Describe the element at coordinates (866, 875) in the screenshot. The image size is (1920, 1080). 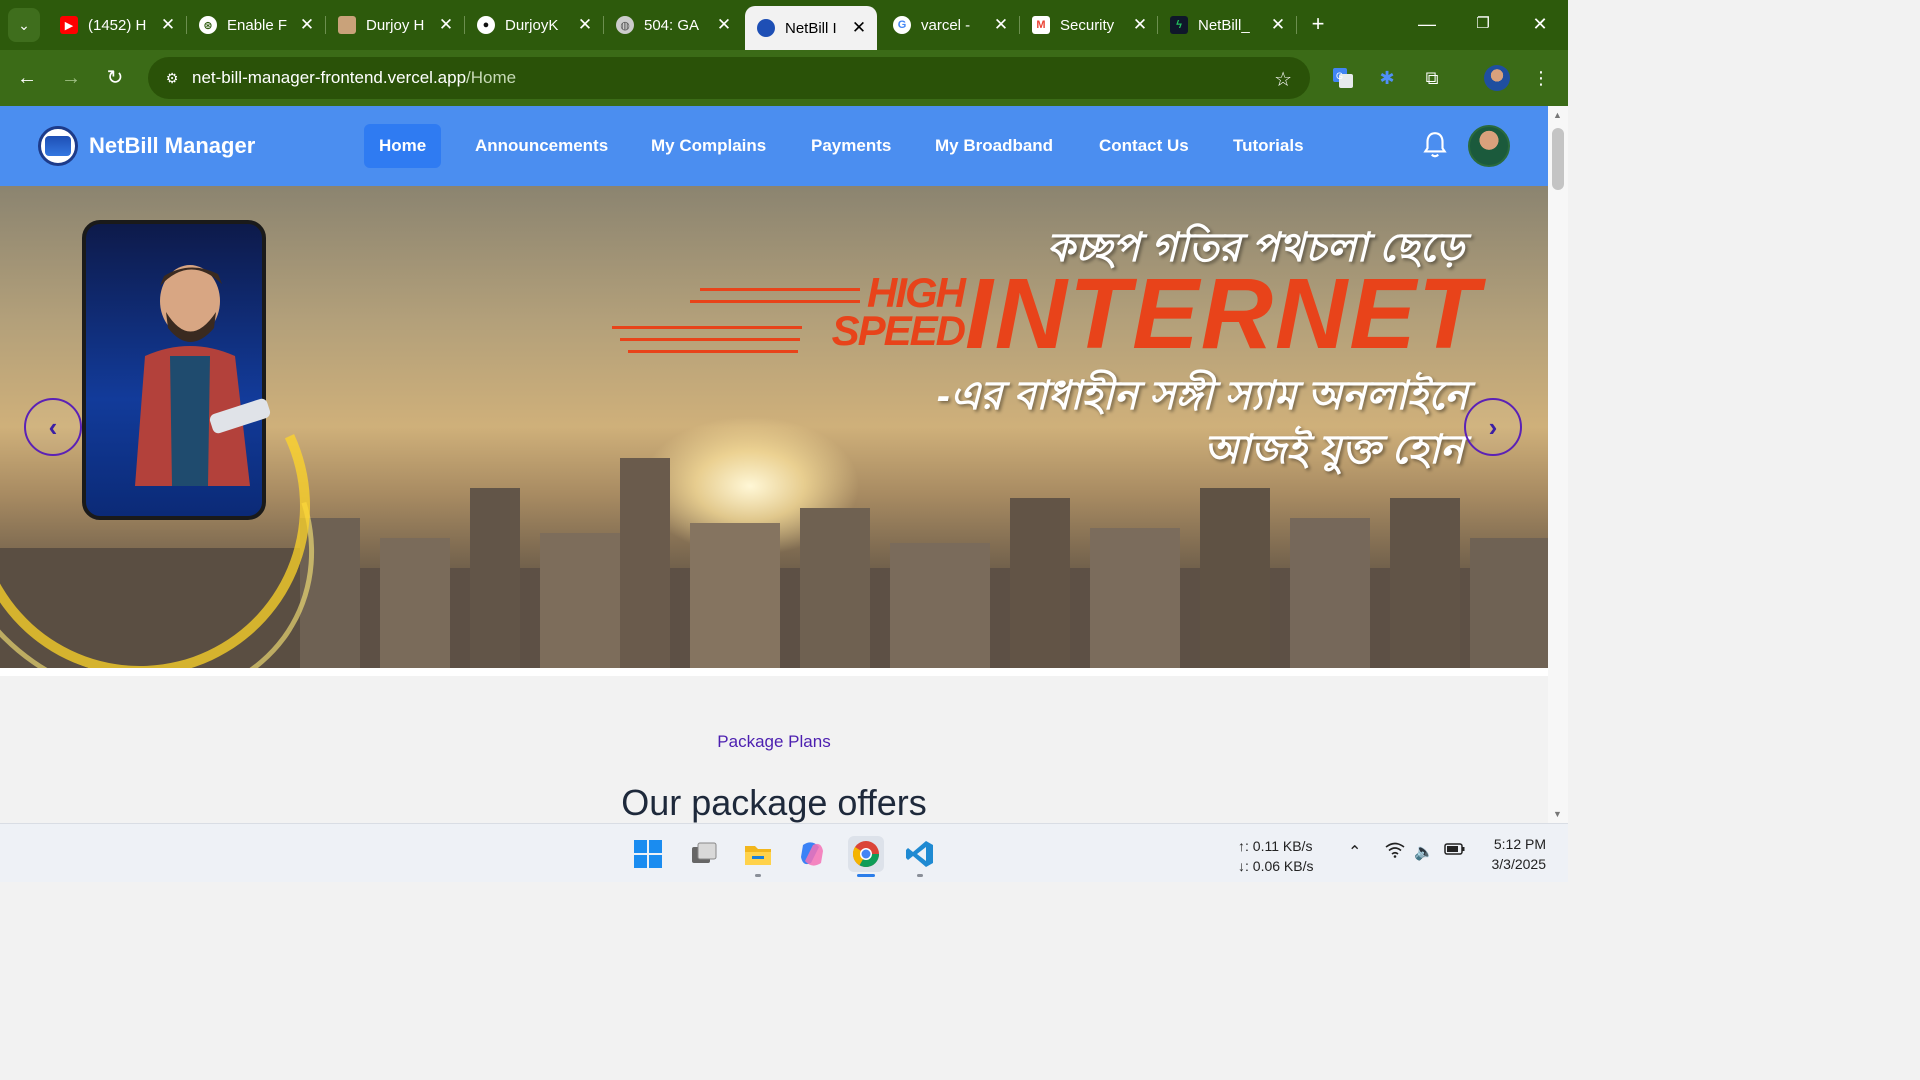
I see `active-indicator` at that location.